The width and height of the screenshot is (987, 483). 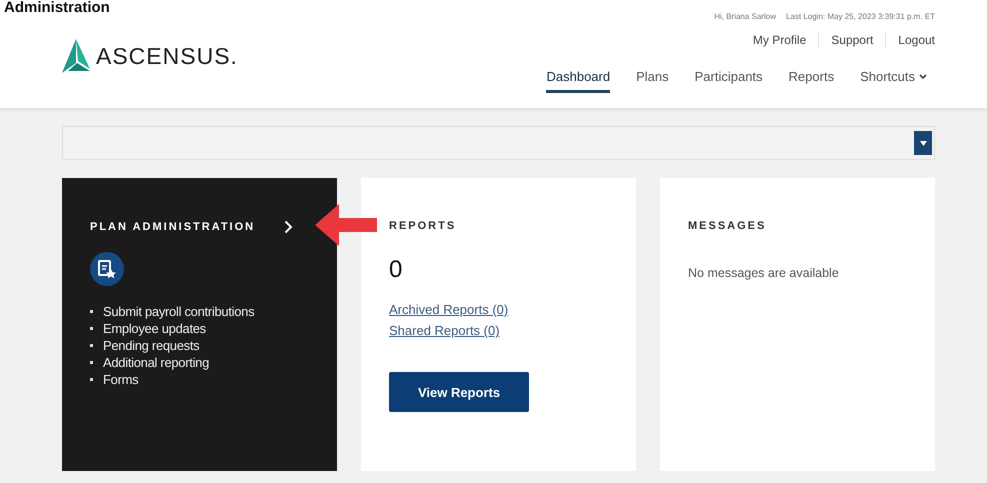 What do you see at coordinates (151, 345) in the screenshot?
I see `list-item: Pending requests` at bounding box center [151, 345].